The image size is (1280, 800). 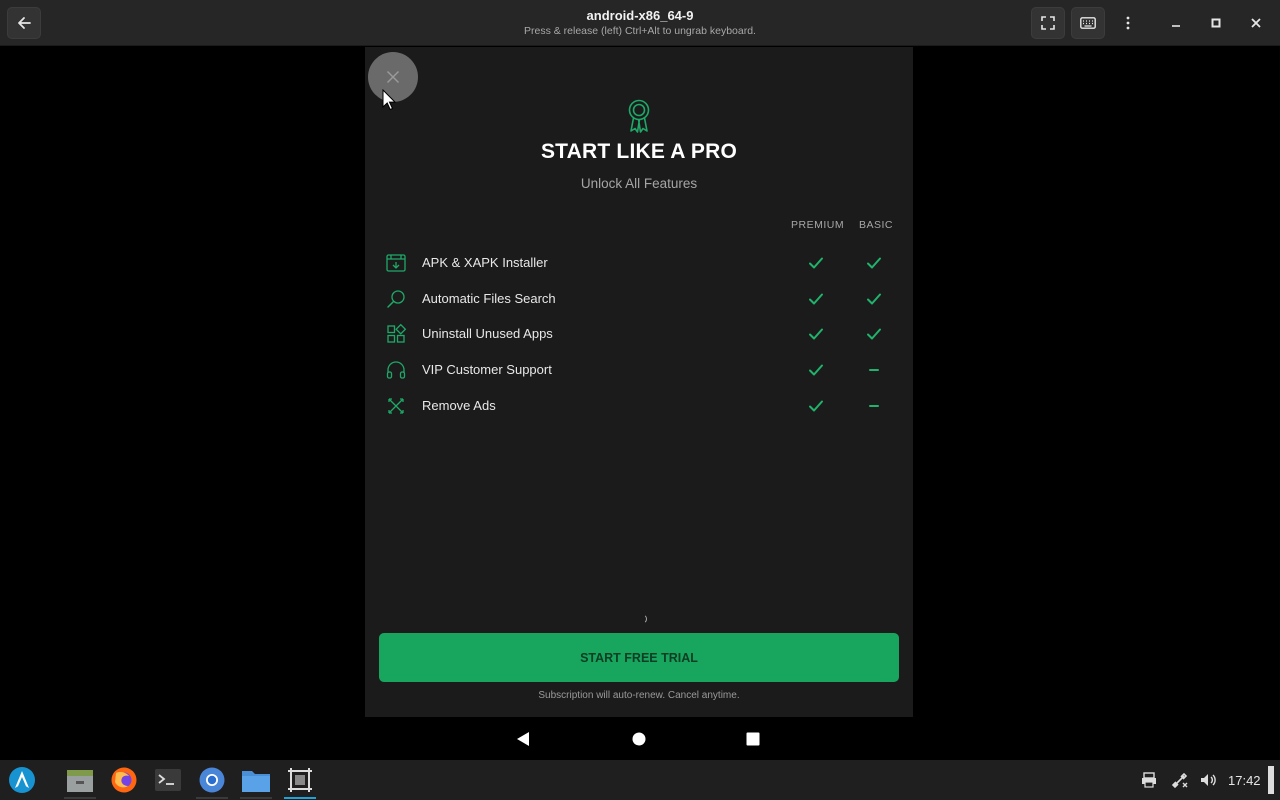 I want to click on taskbar-terminal, so click(x=168, y=780).